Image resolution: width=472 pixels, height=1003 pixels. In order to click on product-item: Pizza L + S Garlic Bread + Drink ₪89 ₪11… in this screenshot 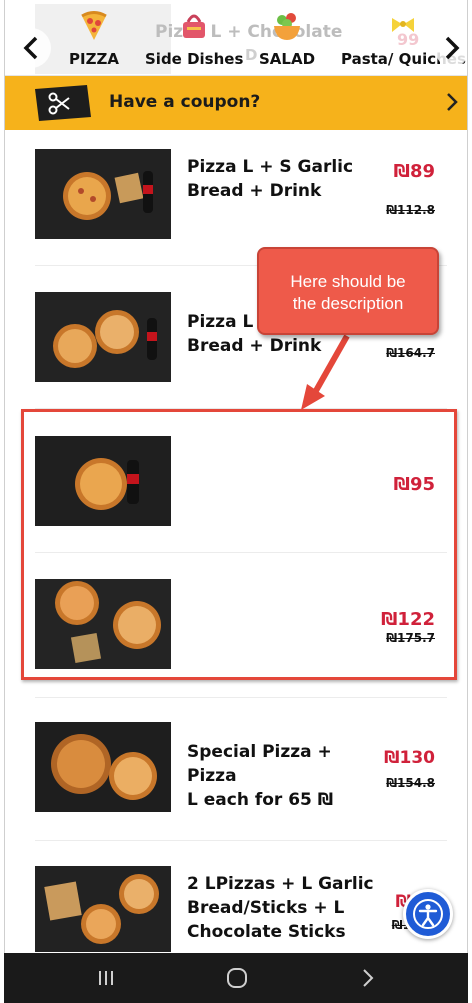, I will do `click(240, 195)`.